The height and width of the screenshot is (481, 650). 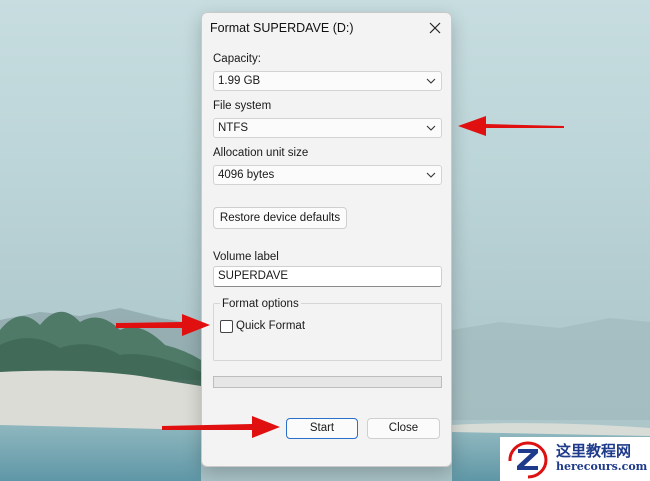 I want to click on format-options-label: Format options, so click(x=260, y=304).